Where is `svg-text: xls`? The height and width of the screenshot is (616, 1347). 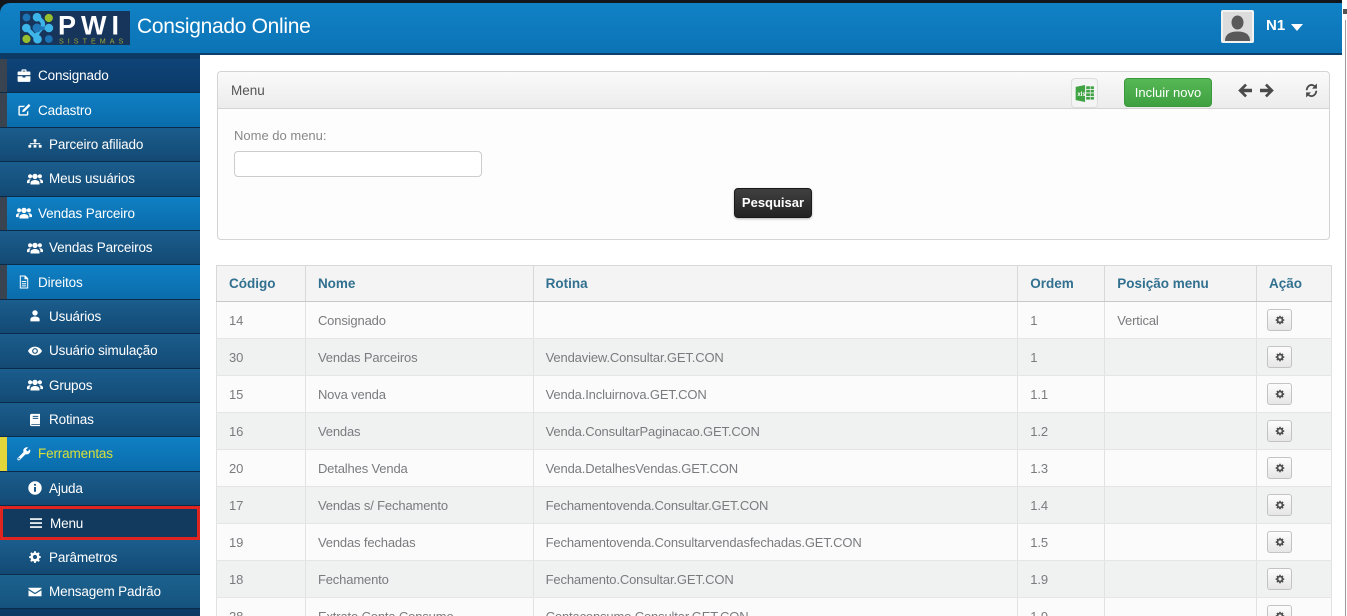
svg-text: xls is located at coordinates (1081, 95).